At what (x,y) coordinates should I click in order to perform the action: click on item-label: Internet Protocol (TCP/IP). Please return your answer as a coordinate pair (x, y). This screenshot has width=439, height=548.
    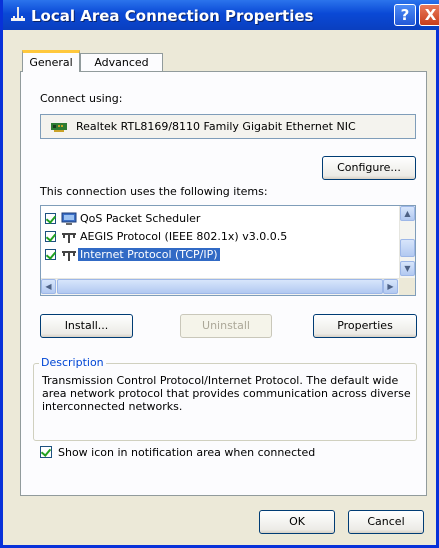
    Looking at the image, I should click on (149, 254).